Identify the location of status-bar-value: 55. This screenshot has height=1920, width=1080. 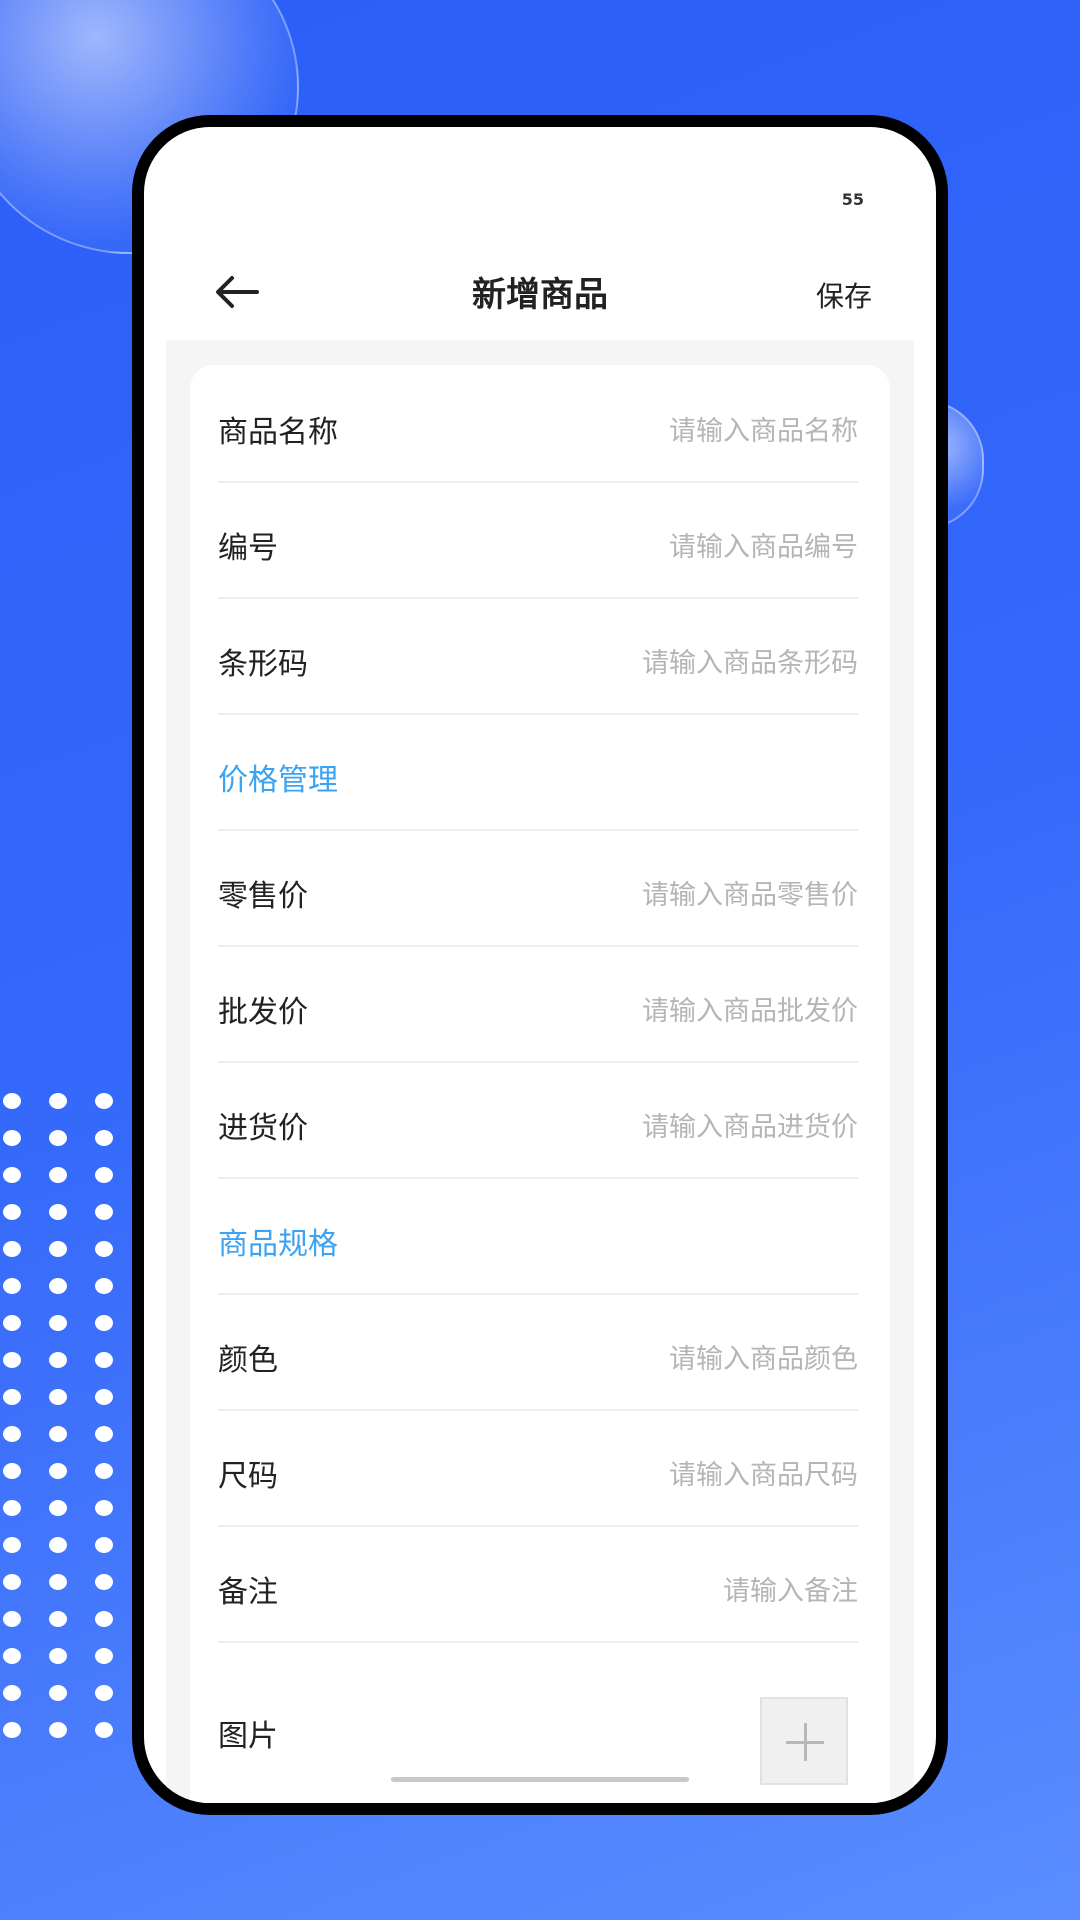
(852, 199).